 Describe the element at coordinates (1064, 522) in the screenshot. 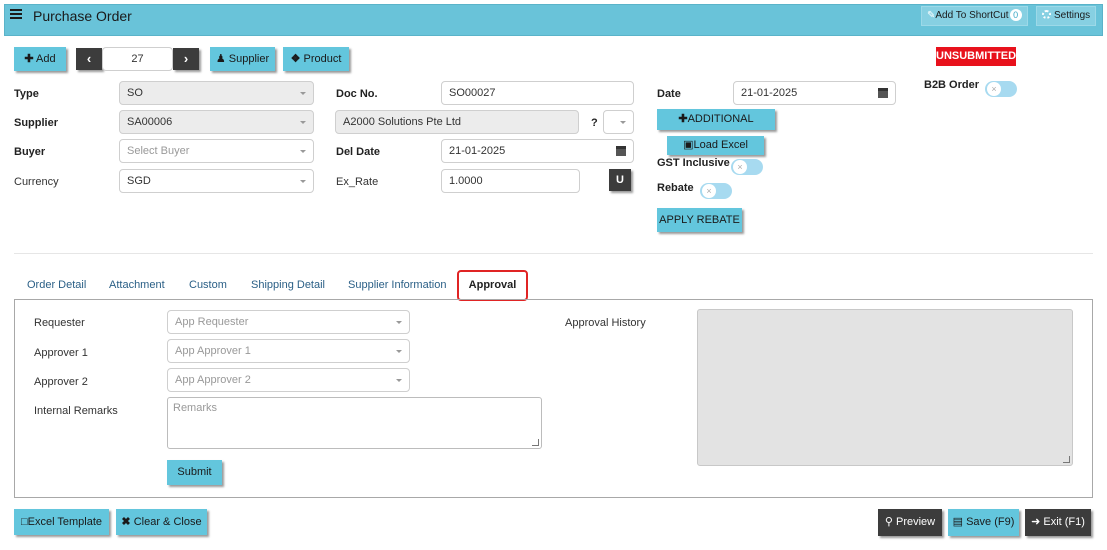

I see `exit-label: Exit (F1)` at that location.